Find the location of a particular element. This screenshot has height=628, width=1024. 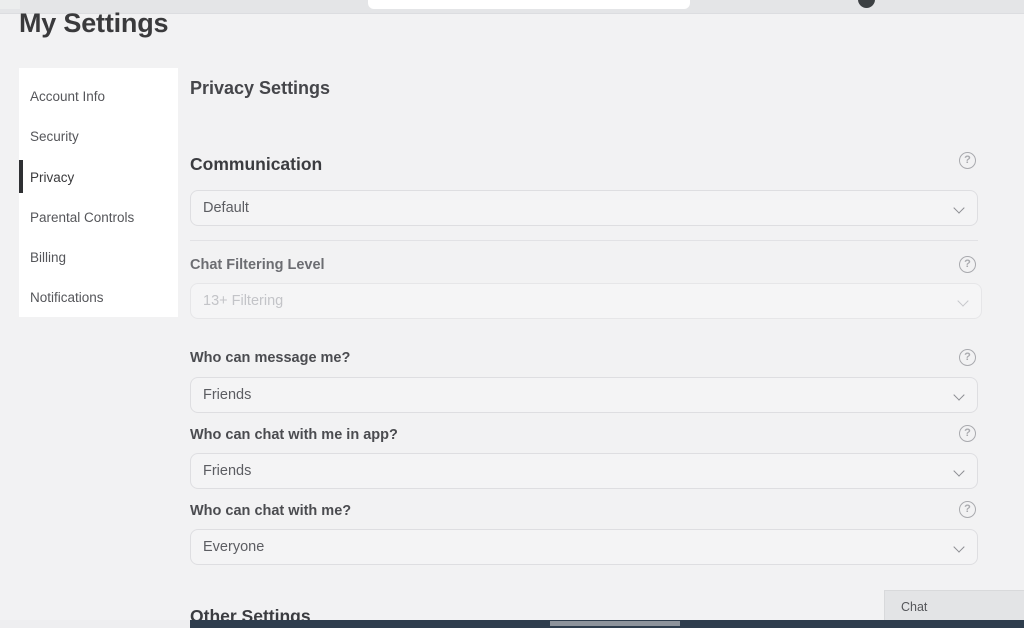

scrollbar-thumb is located at coordinates (615, 623).